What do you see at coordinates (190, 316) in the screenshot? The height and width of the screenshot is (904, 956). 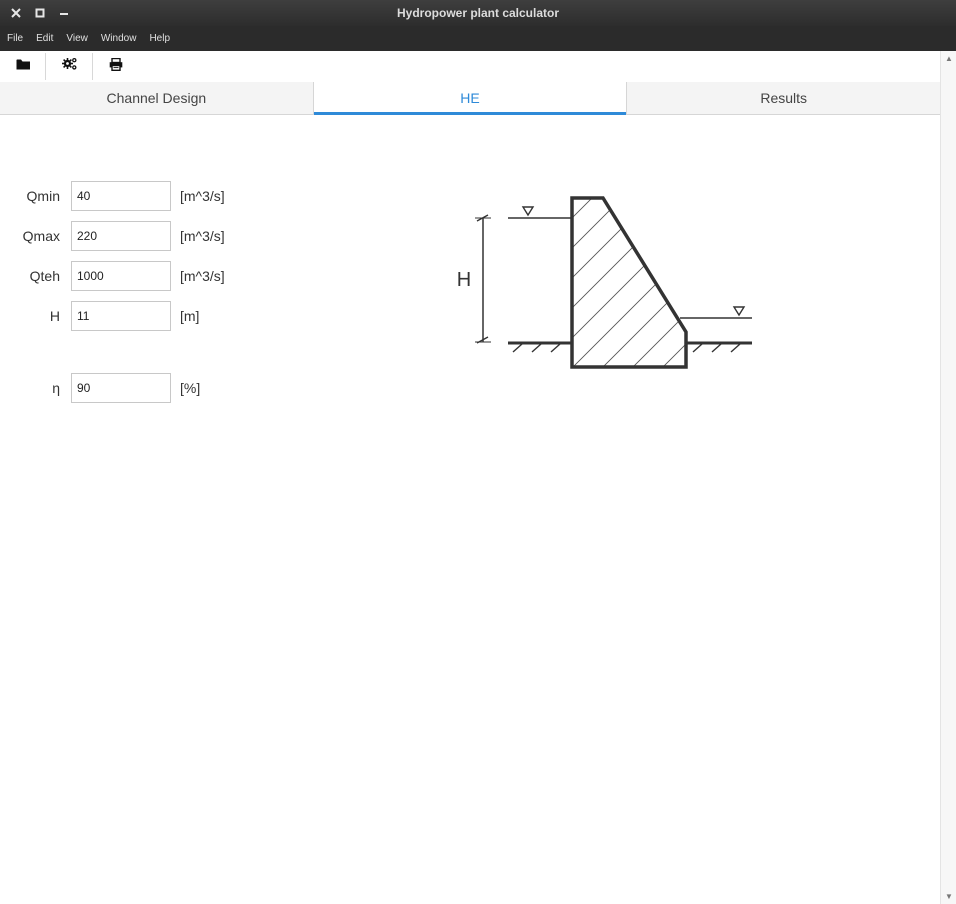 I see `h-unit: [m]` at bounding box center [190, 316].